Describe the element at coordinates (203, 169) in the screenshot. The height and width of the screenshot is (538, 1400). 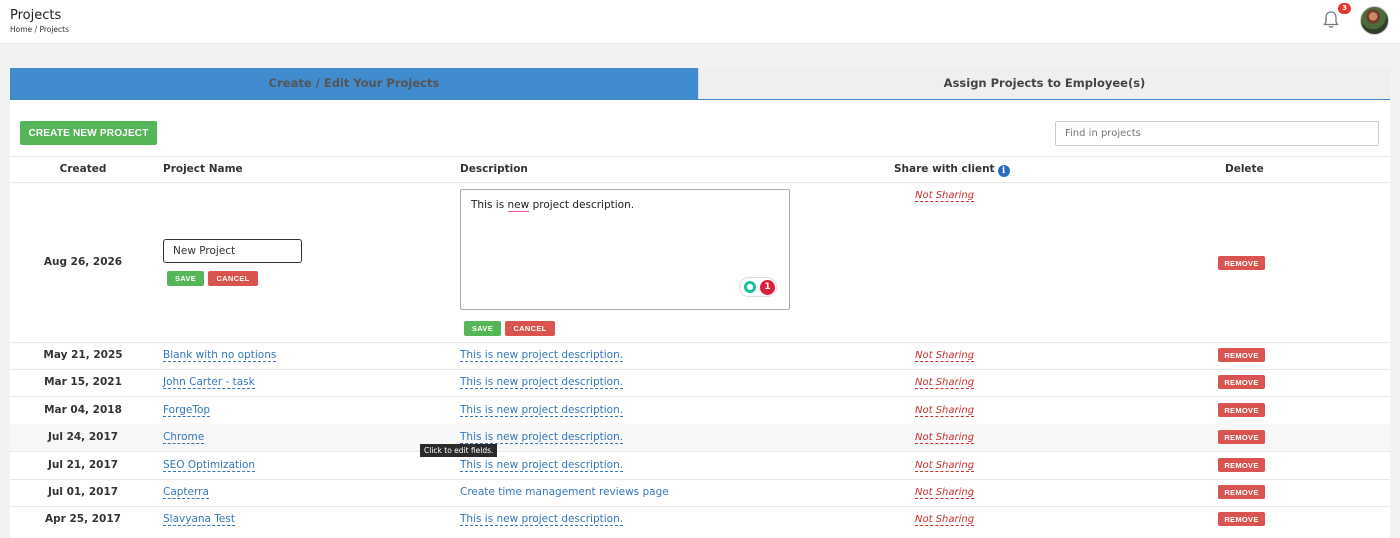
I see `column-header-project-name: Project Name` at that location.